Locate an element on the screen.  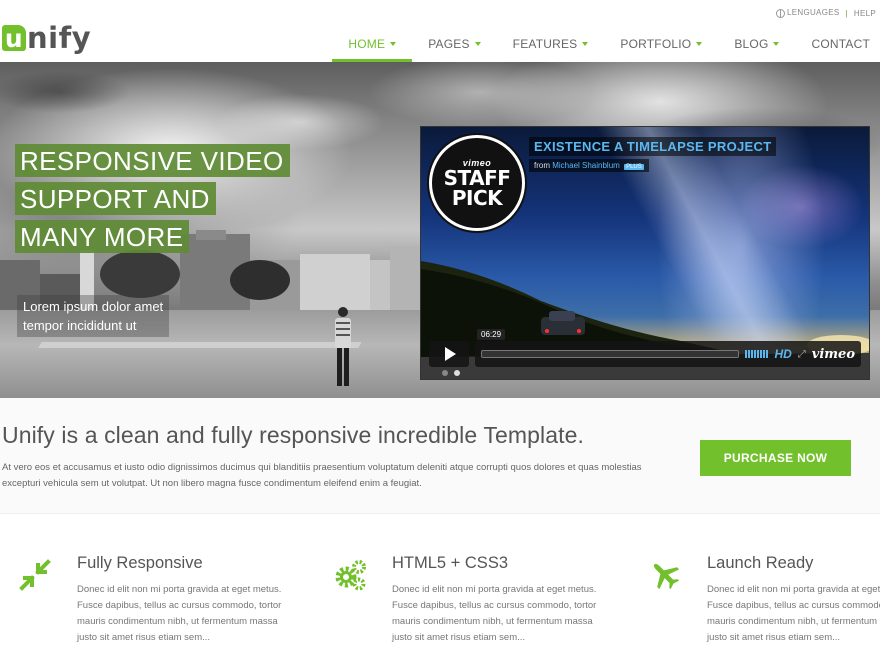
globe-icon is located at coordinates (780, 13).